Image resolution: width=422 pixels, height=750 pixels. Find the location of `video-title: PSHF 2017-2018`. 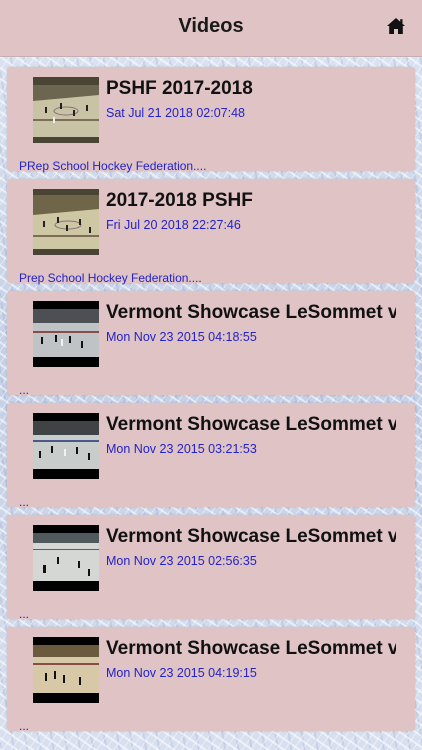

video-title: PSHF 2017-2018 is located at coordinates (179, 88).